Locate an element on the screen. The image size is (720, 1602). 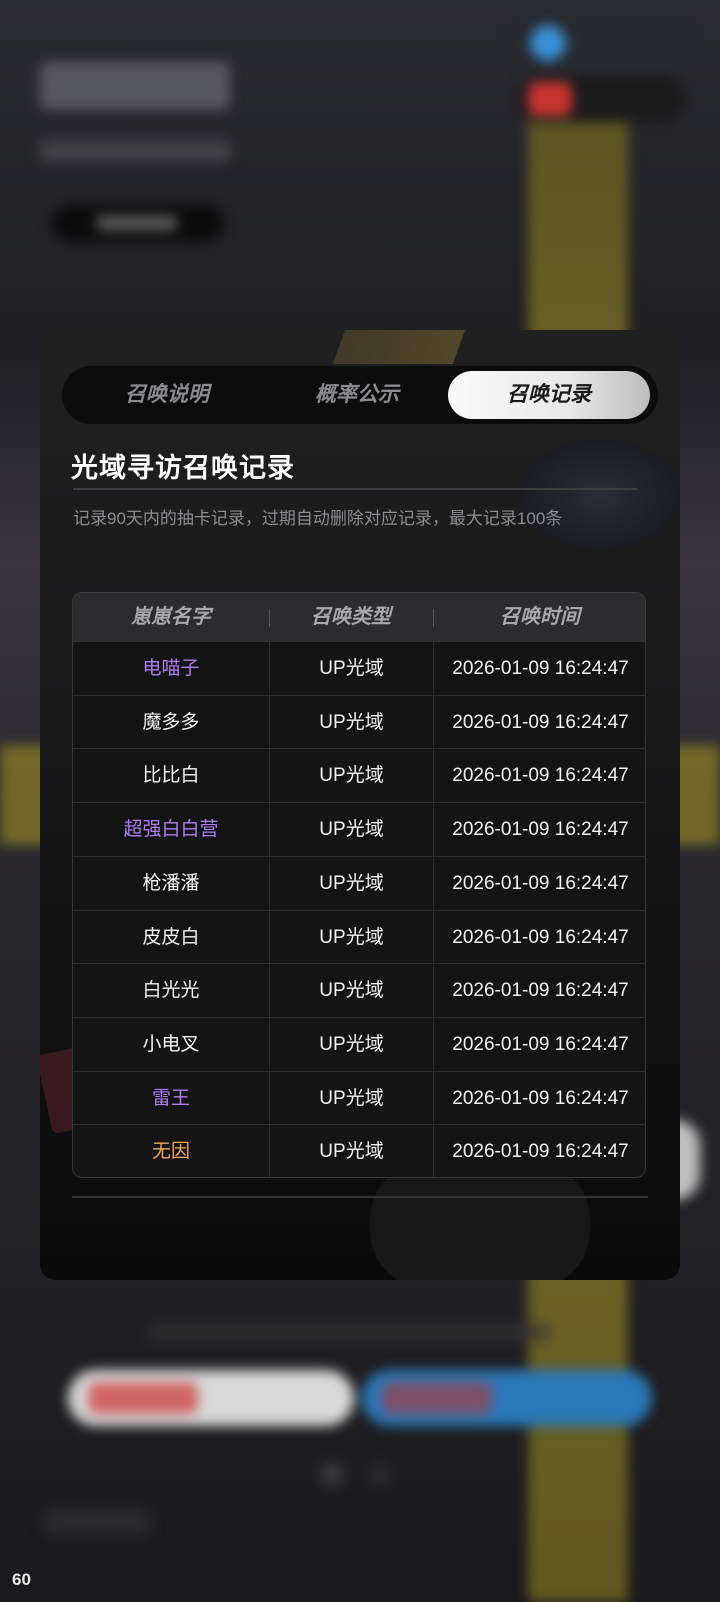
title-divider is located at coordinates (355, 489).